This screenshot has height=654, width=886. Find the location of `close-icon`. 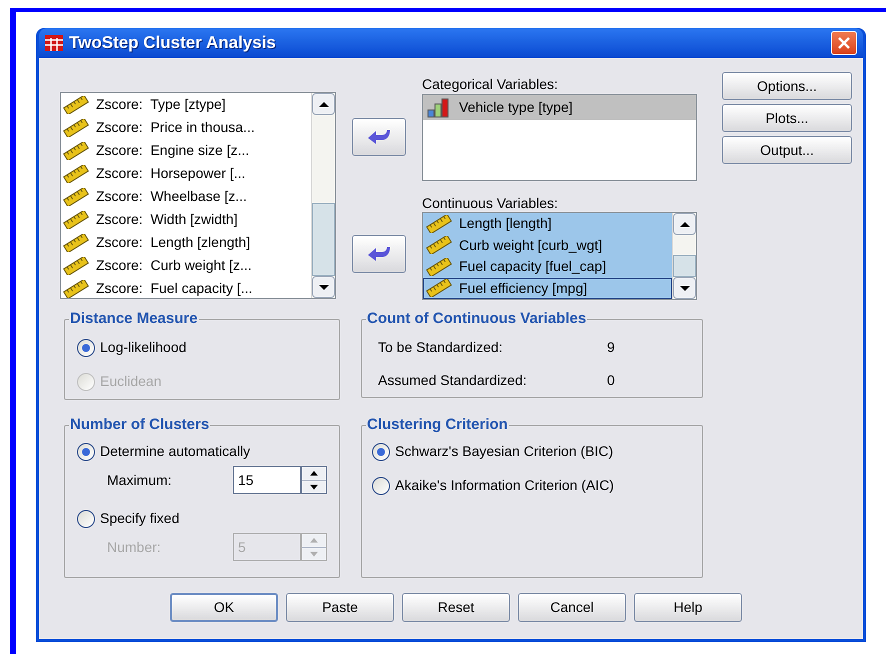

close-icon is located at coordinates (844, 43).